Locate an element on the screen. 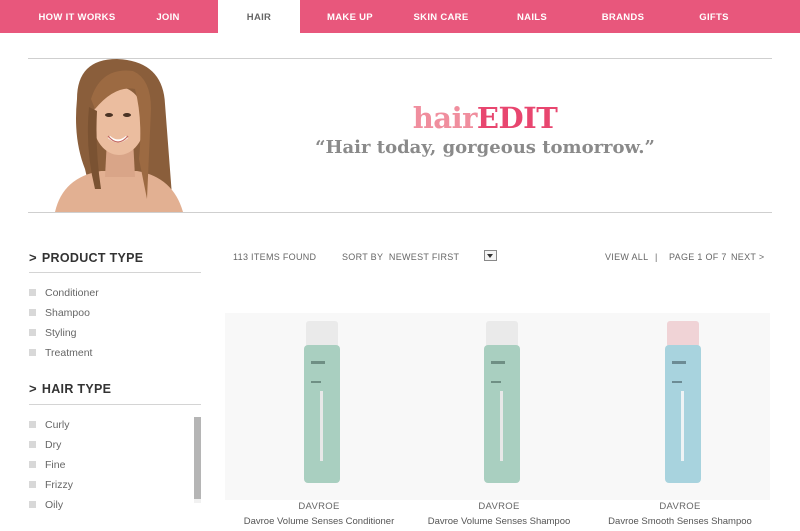  logo-hair: hair is located at coordinates (445, 118).